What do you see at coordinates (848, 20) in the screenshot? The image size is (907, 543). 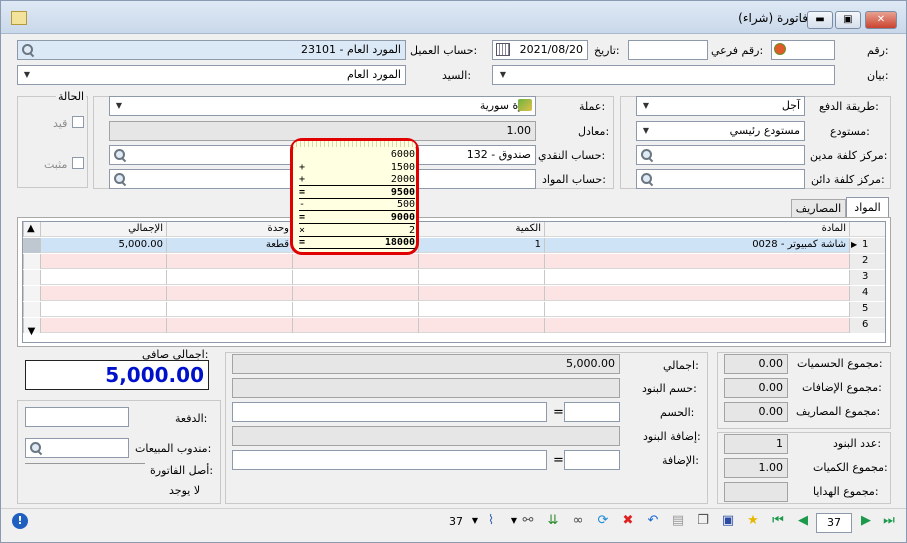 I see `maximize-button: ▣` at bounding box center [848, 20].